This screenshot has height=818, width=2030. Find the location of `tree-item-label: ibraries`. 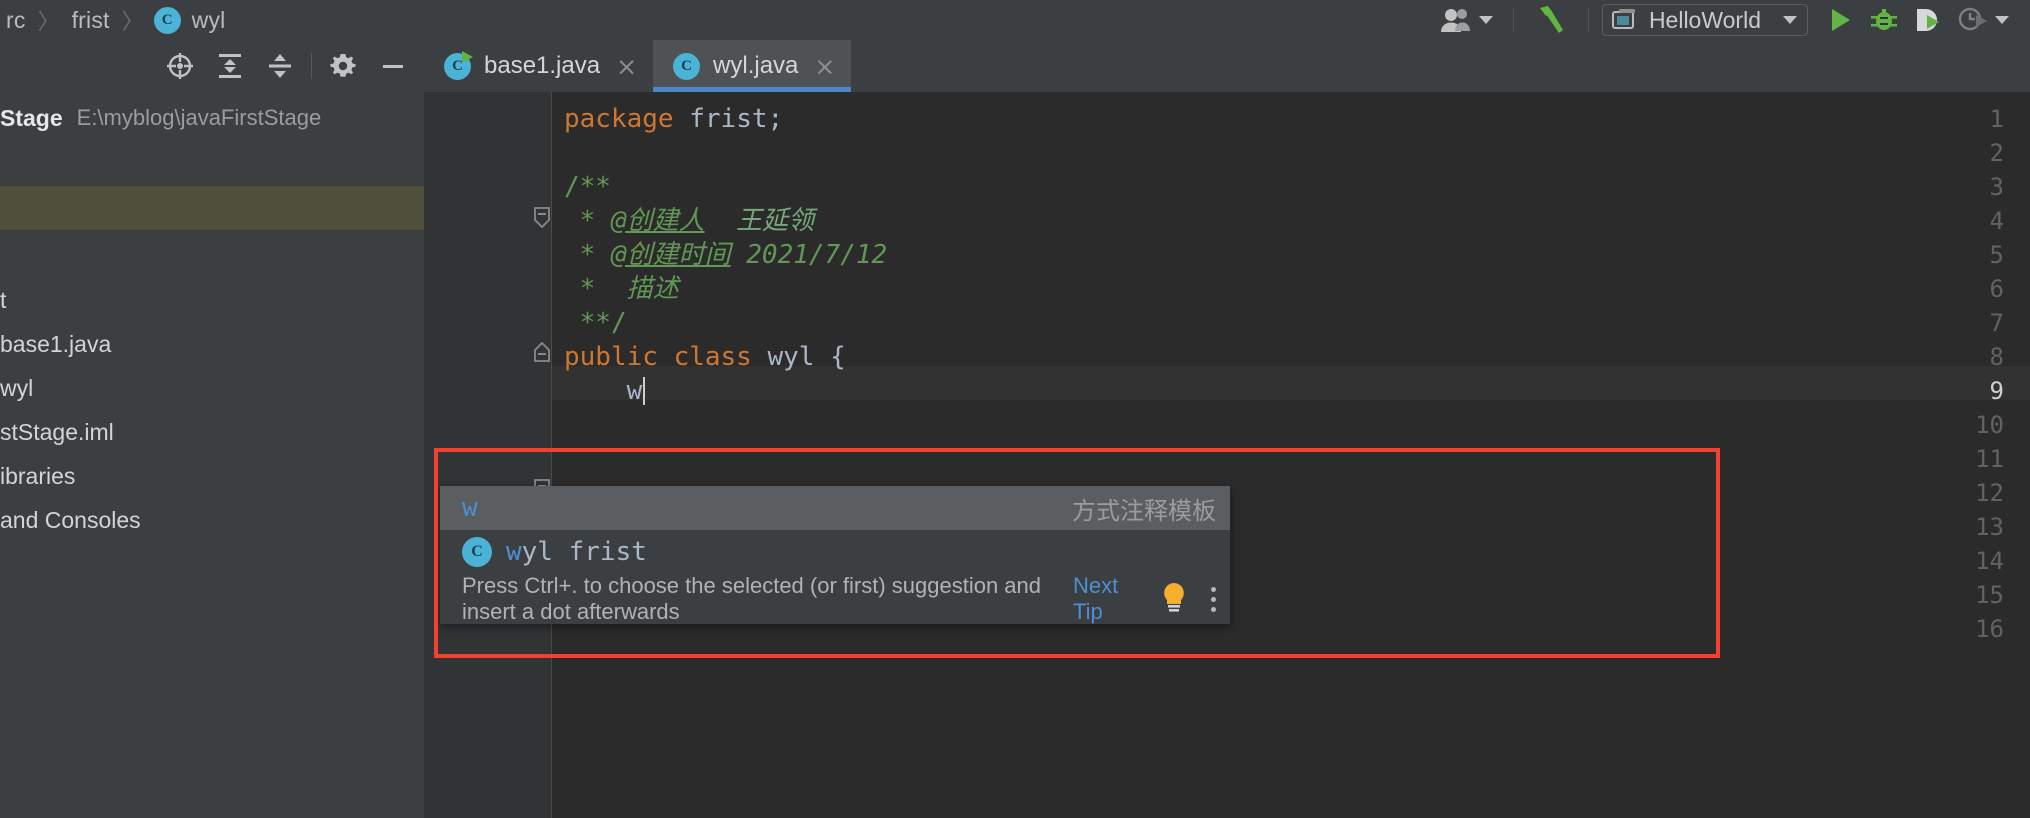

tree-item-label: ibraries is located at coordinates (38, 475).